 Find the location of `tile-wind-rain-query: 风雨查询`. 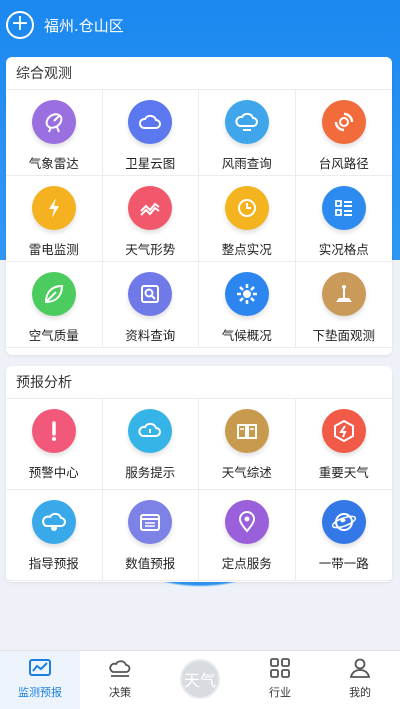

tile-wind-rain-query: 风雨查询 is located at coordinates (247, 133).